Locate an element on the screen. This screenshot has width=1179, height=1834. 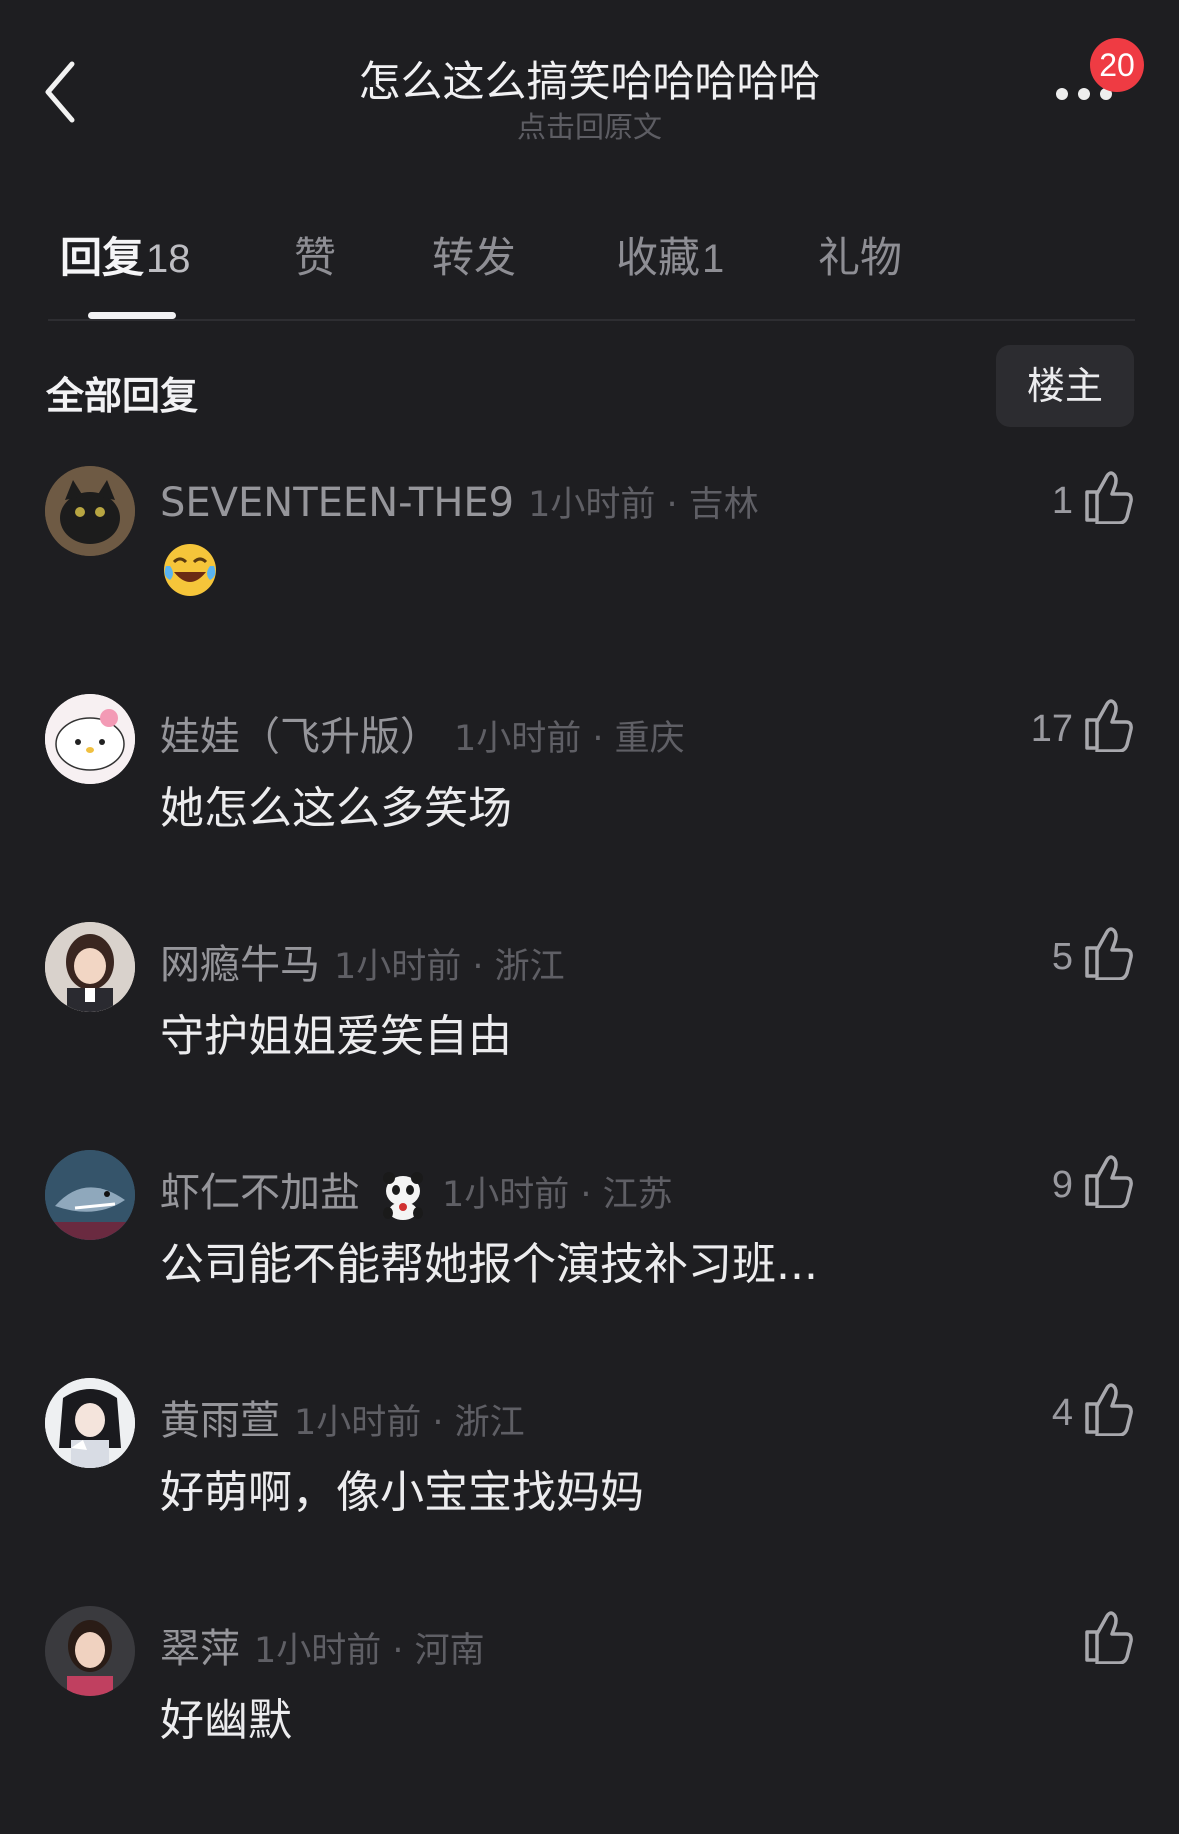
tab-bar: 回复18 赞 转发 收藏1 礼物 is located at coordinates (589, 264).